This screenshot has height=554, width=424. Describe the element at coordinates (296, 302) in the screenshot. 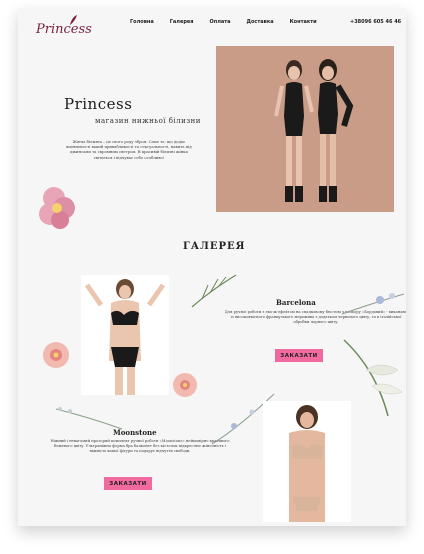

I see `product-title-barcelona: Barcelona` at that location.